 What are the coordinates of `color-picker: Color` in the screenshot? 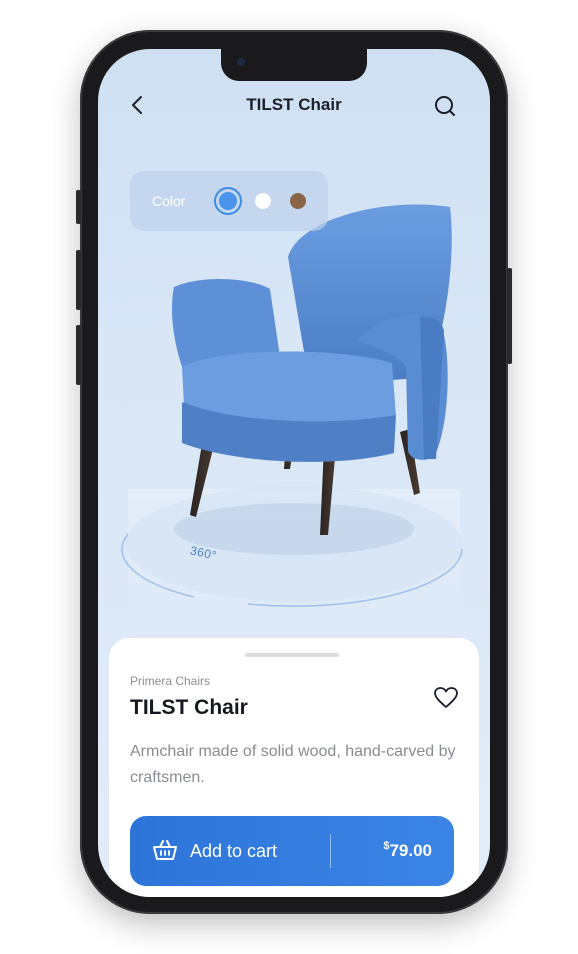 It's located at (229, 201).